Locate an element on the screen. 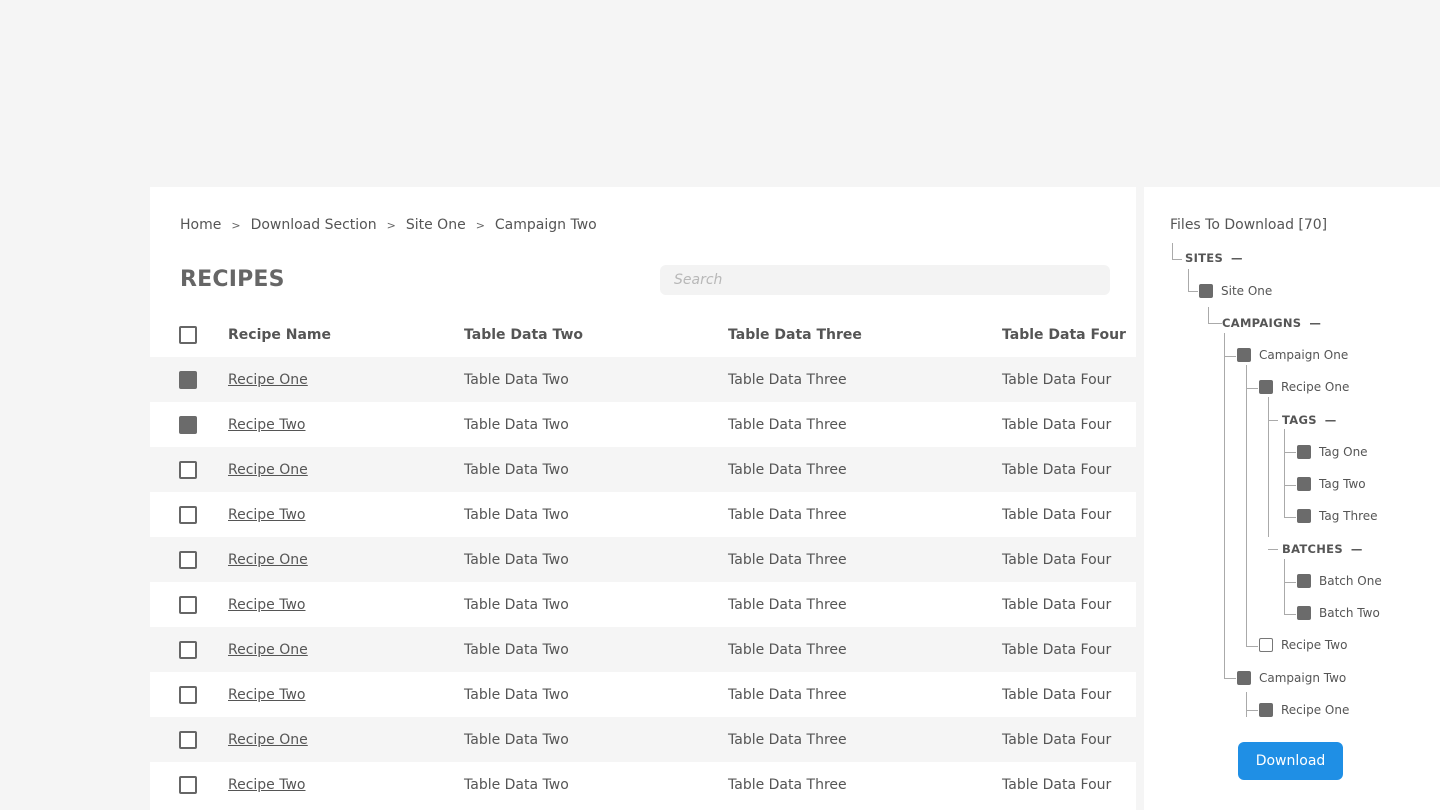 This screenshot has height=810, width=1440. breadcrumb-site-one: Site One is located at coordinates (436, 225).